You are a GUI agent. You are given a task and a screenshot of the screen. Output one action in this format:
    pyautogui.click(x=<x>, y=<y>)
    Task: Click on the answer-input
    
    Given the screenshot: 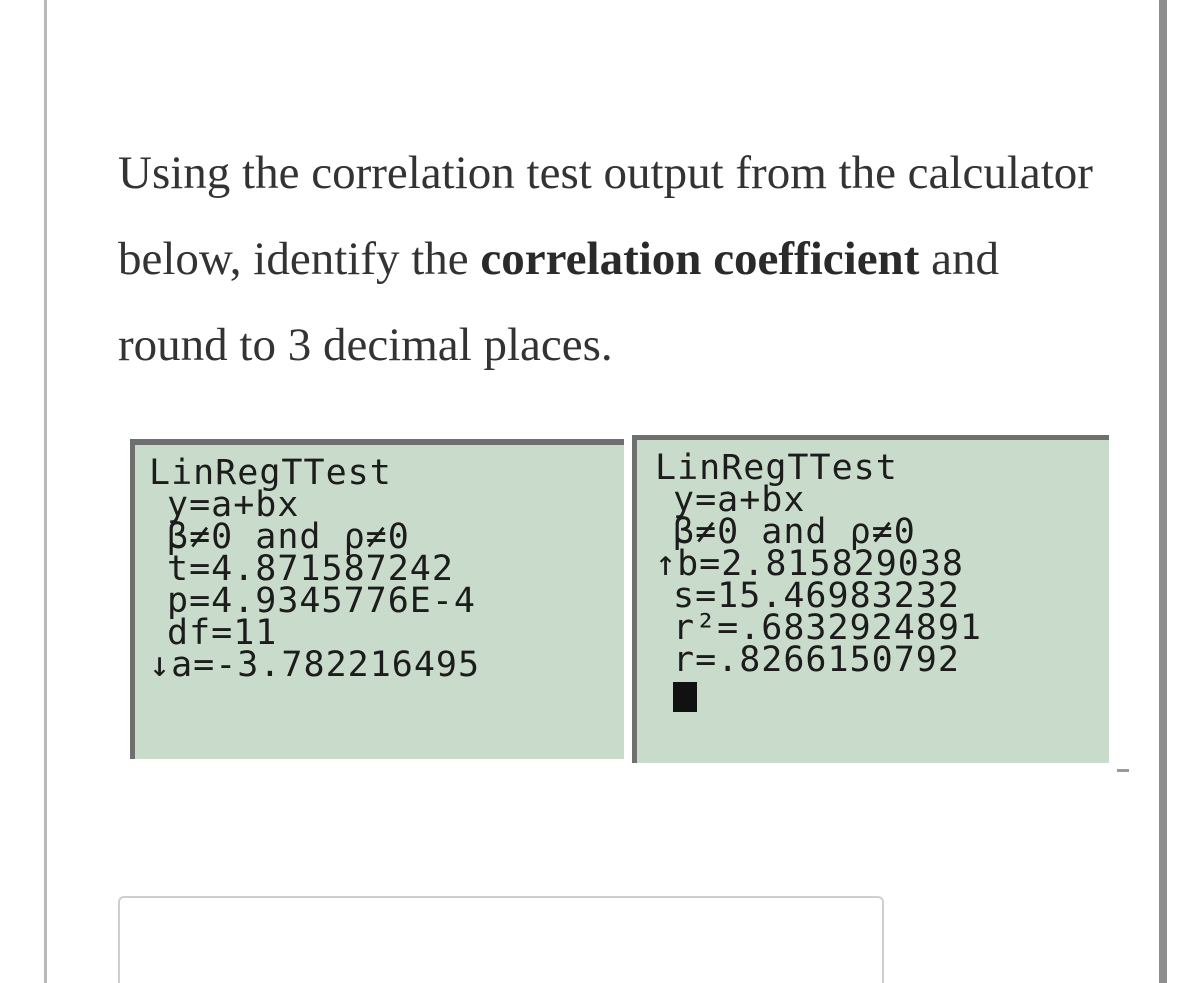 What is the action you would take?
    pyautogui.click(x=501, y=939)
    